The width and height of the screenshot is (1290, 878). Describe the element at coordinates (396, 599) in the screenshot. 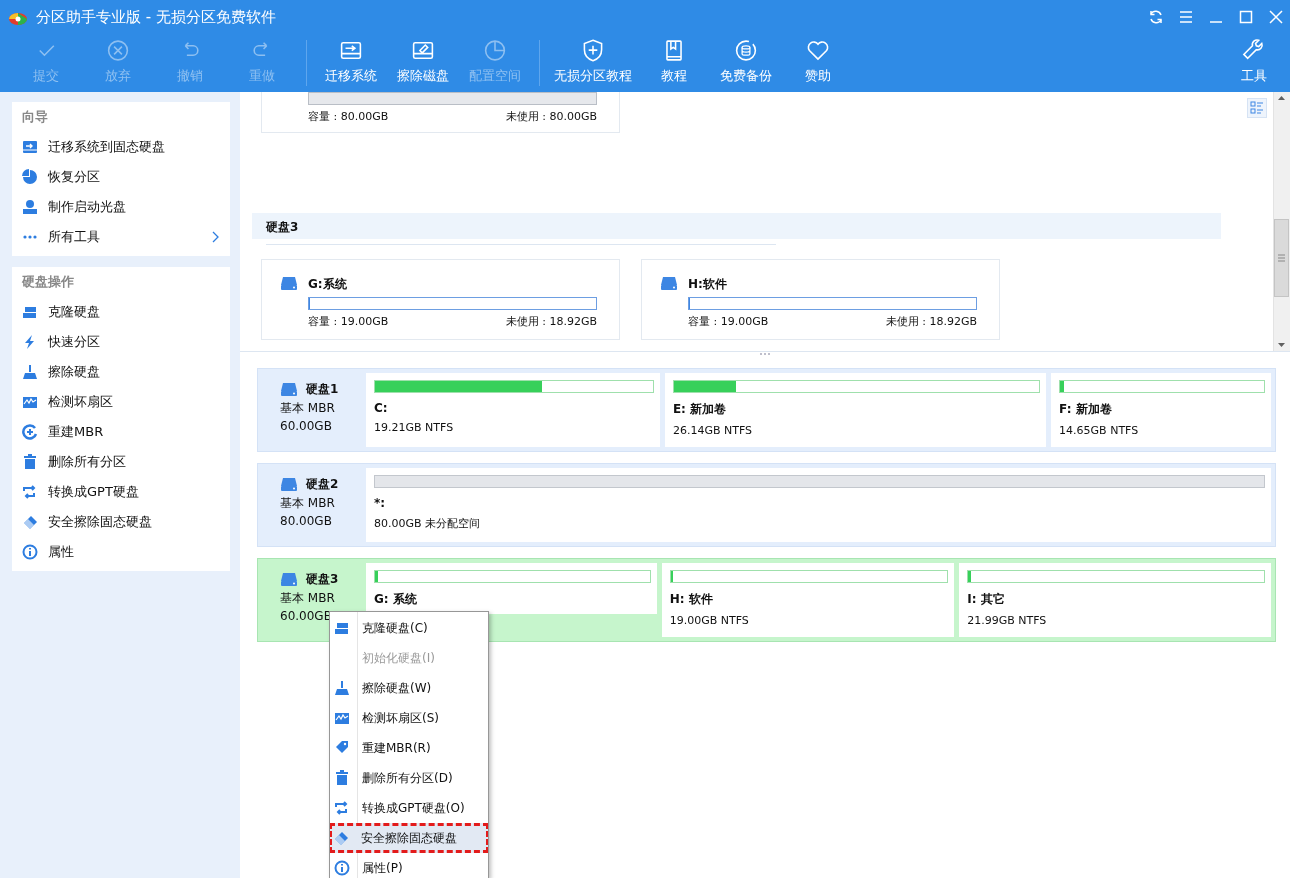

I see `partition-name: G: 系统` at that location.